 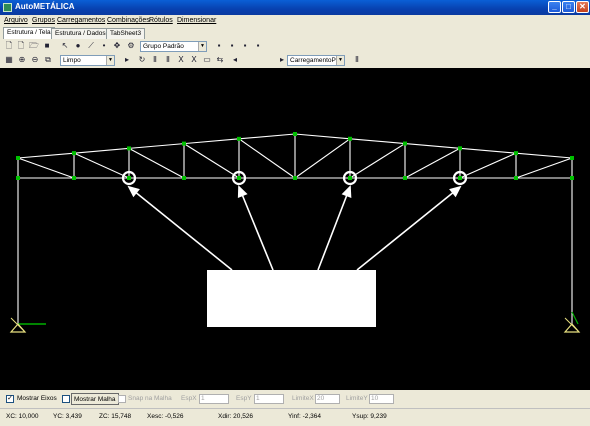 I want to click on load-case-value: CarregamentoP, so click(x=313, y=60).